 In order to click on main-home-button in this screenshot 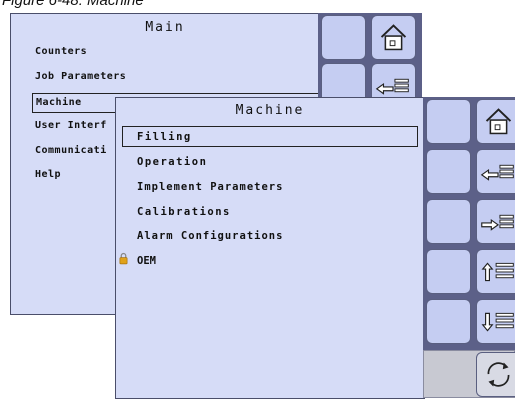, I will do `click(393, 37)`.